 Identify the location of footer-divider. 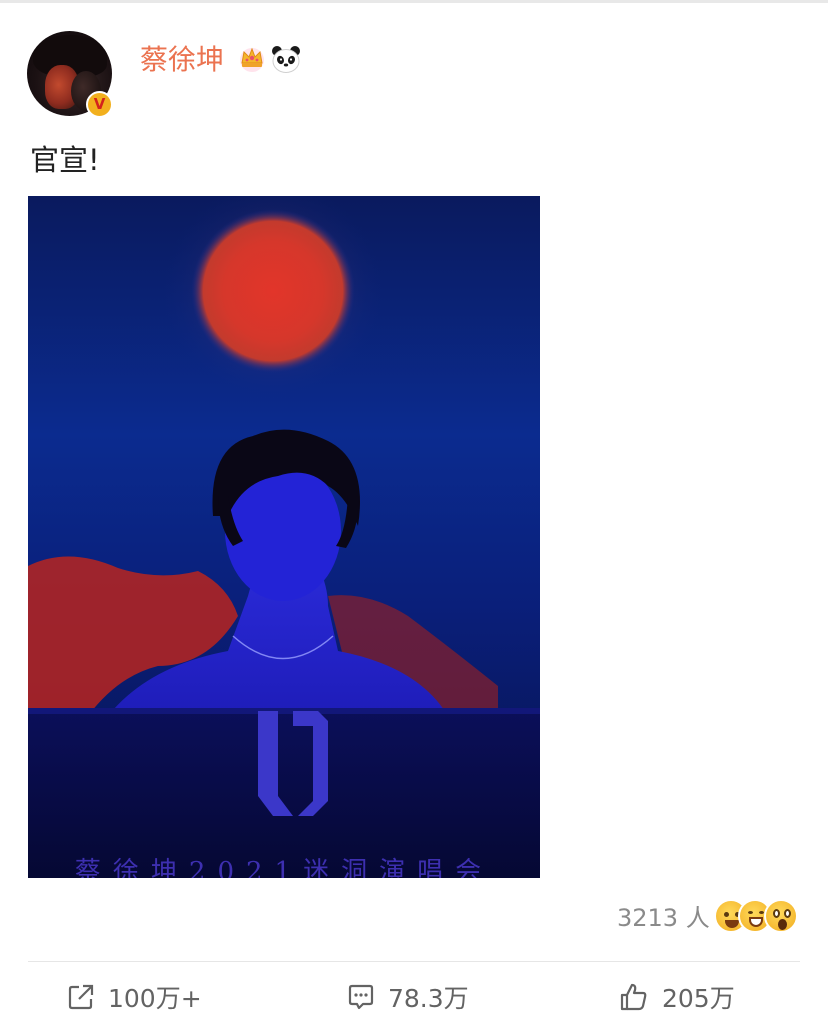
(414, 961).